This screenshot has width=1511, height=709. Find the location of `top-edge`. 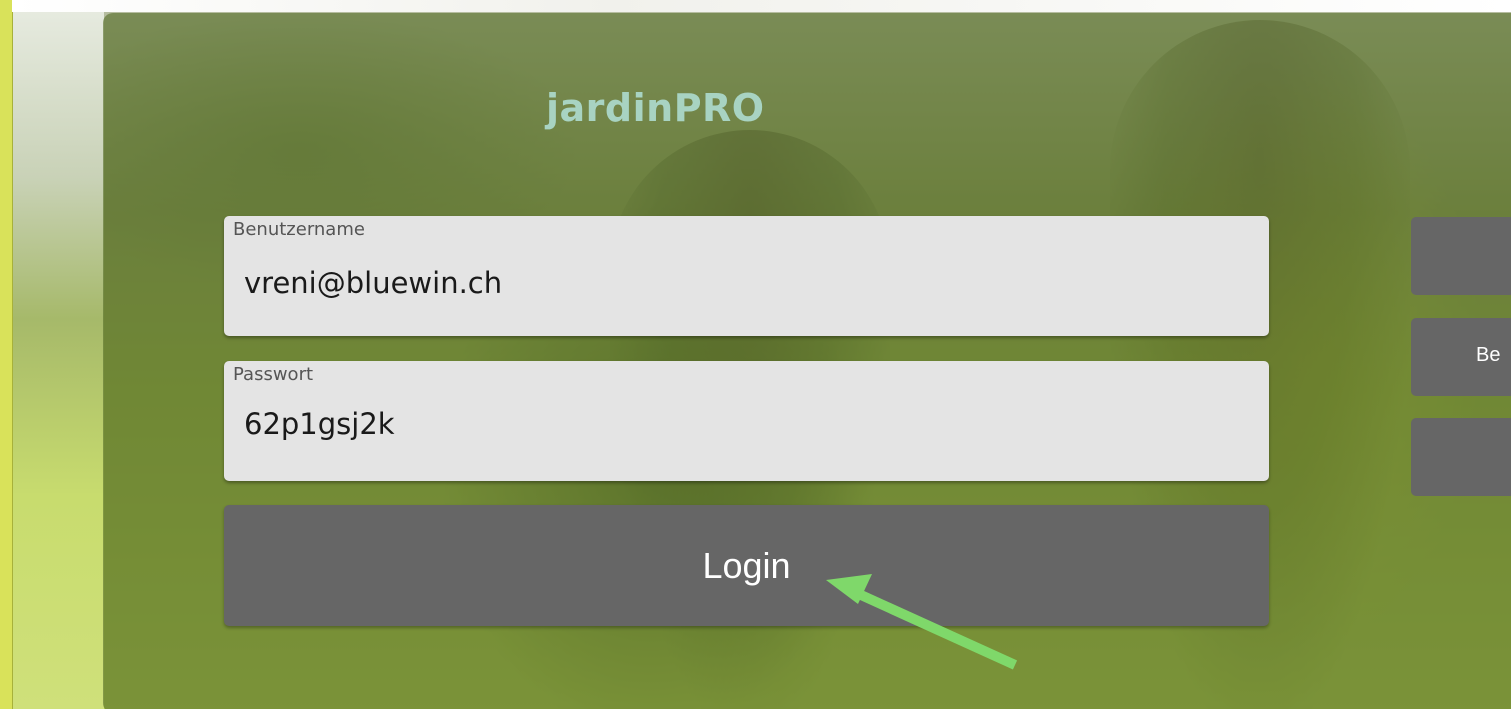

top-edge is located at coordinates (761, 6).